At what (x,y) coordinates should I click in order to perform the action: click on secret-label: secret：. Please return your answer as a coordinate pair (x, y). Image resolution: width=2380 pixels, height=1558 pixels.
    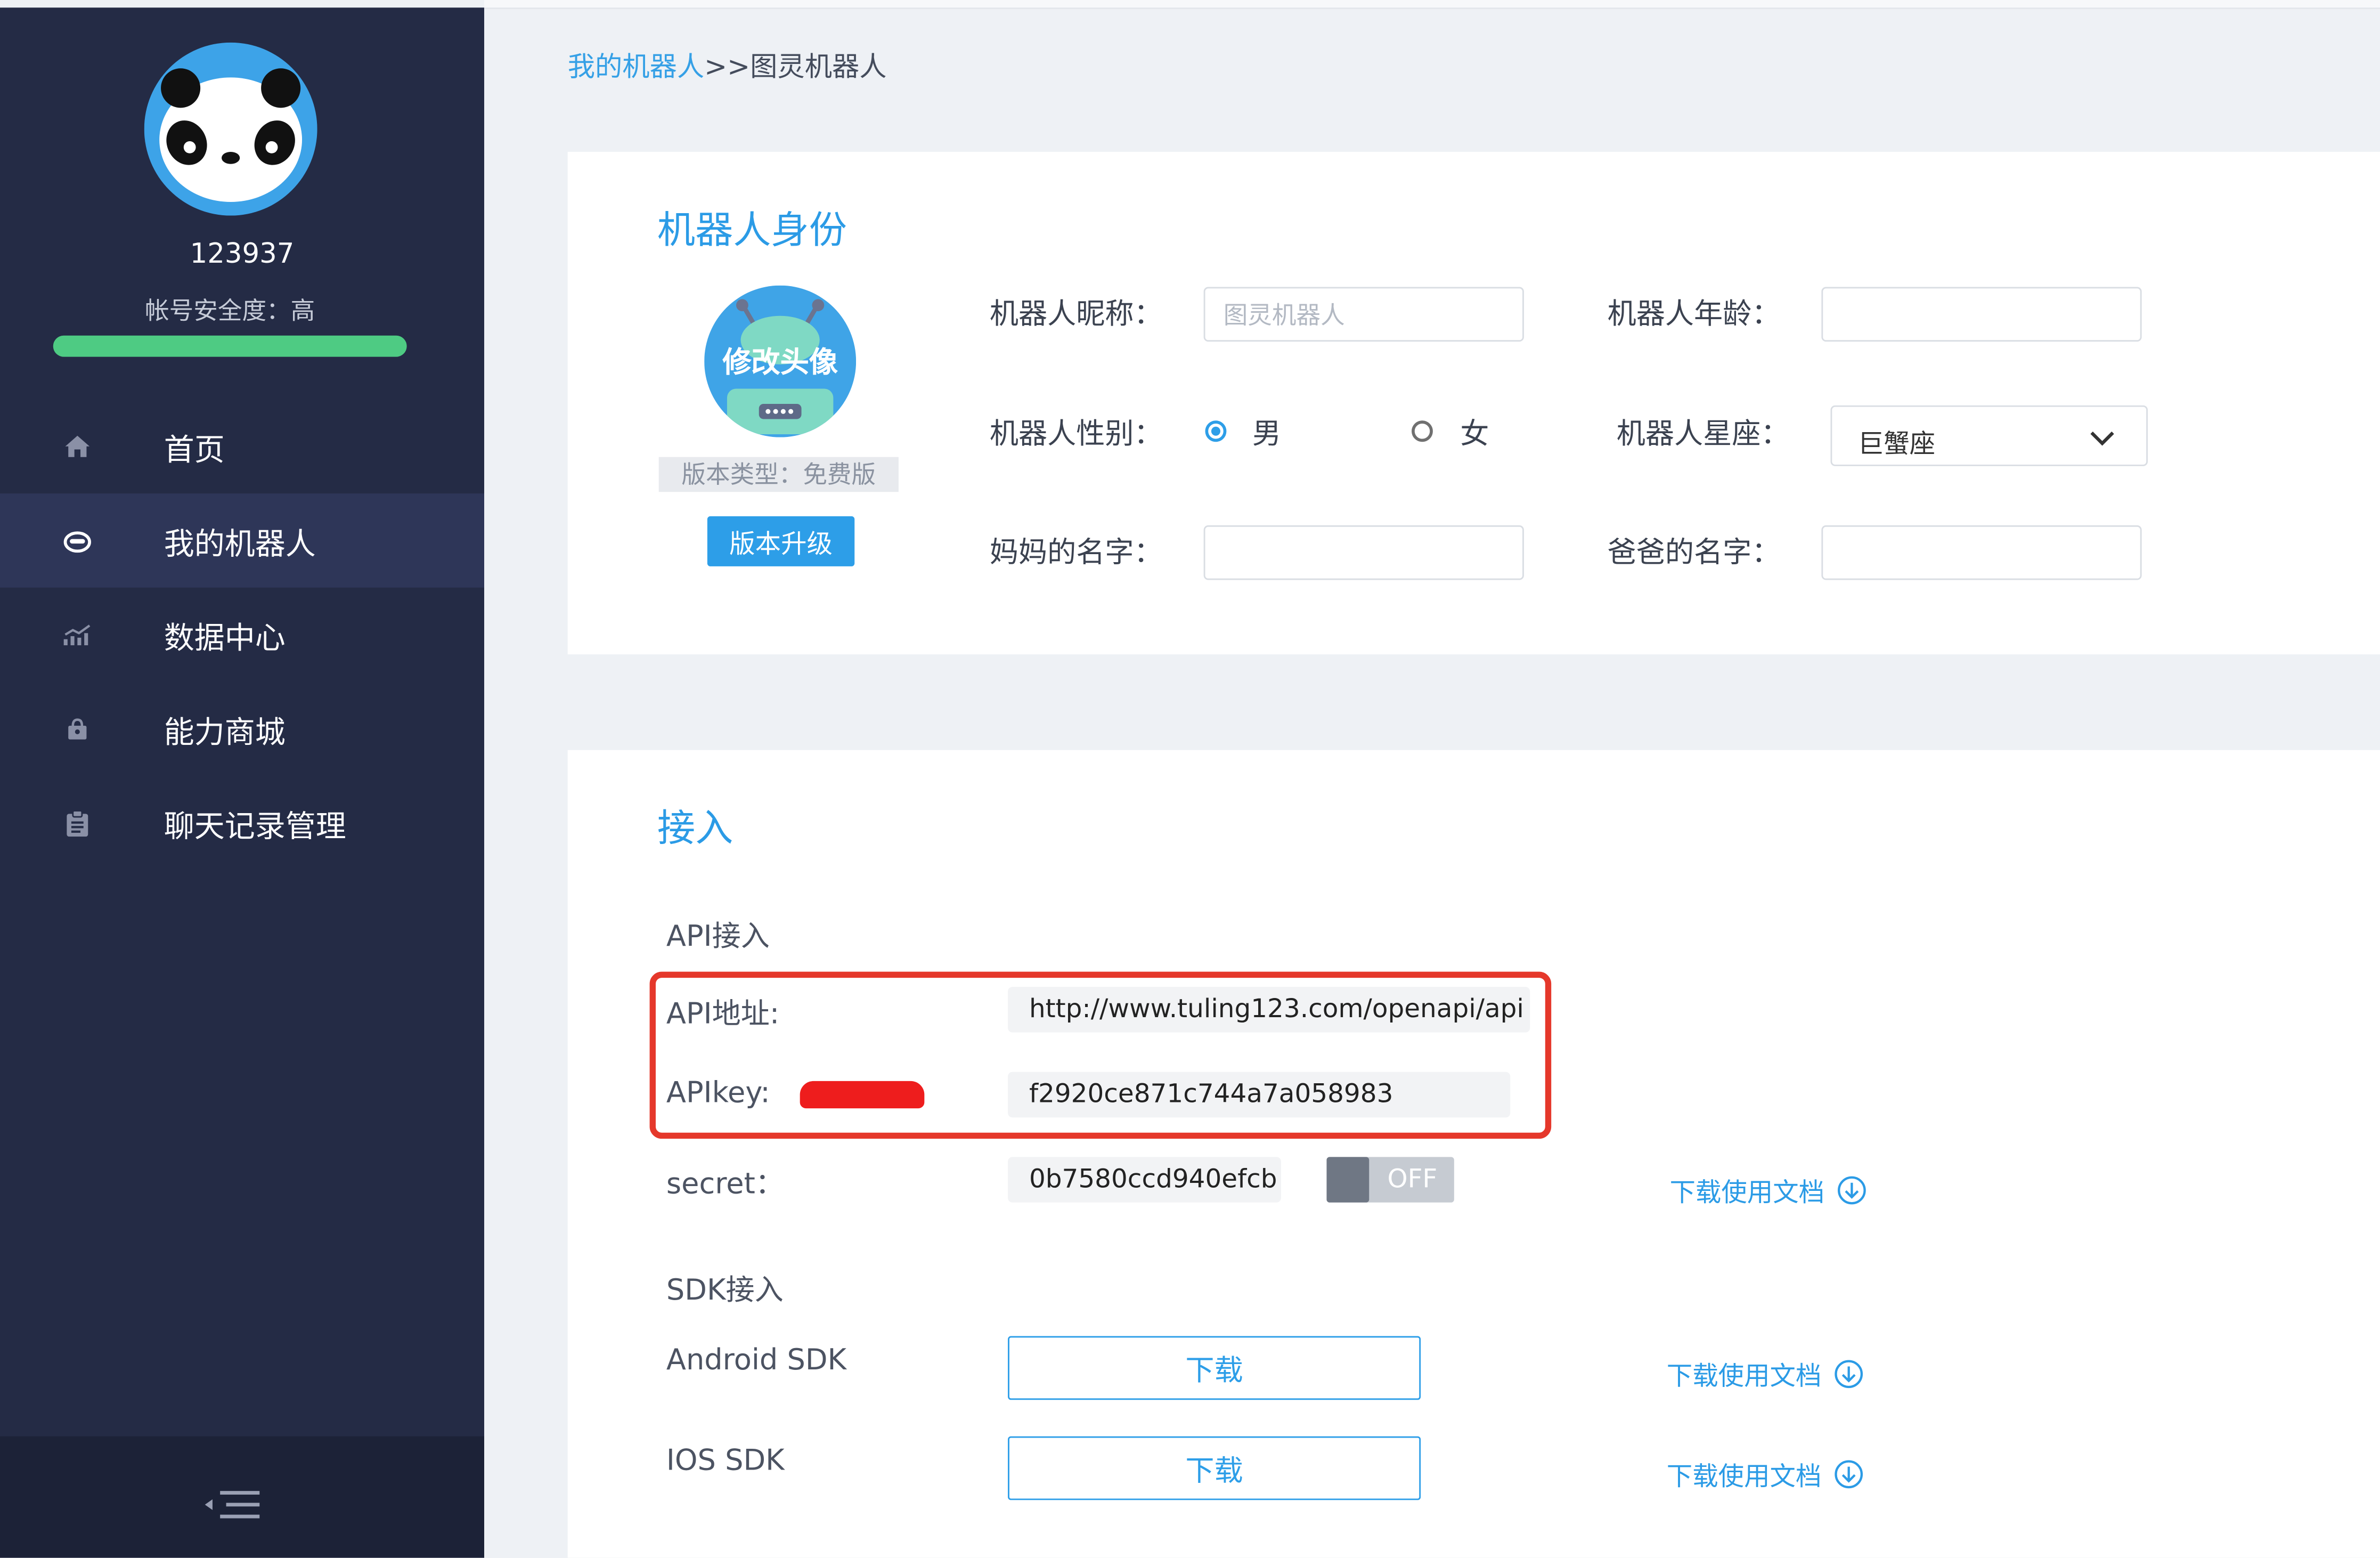
    Looking at the image, I should click on (725, 1184).